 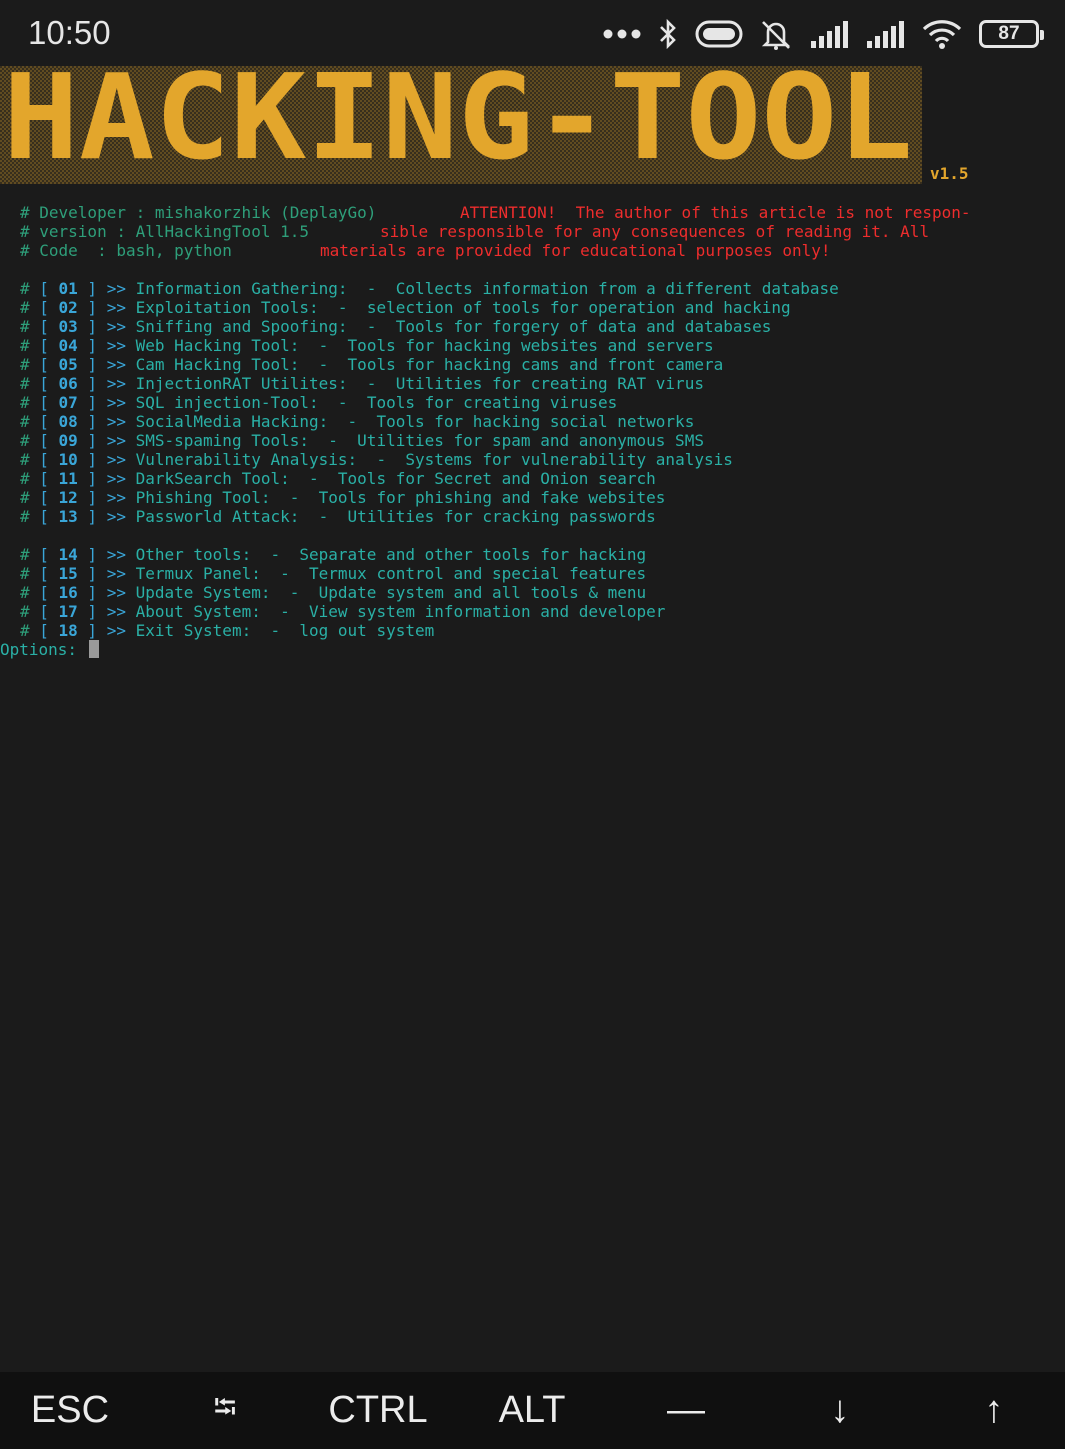 I want to click on menu-number: 14, so click(x=68, y=554).